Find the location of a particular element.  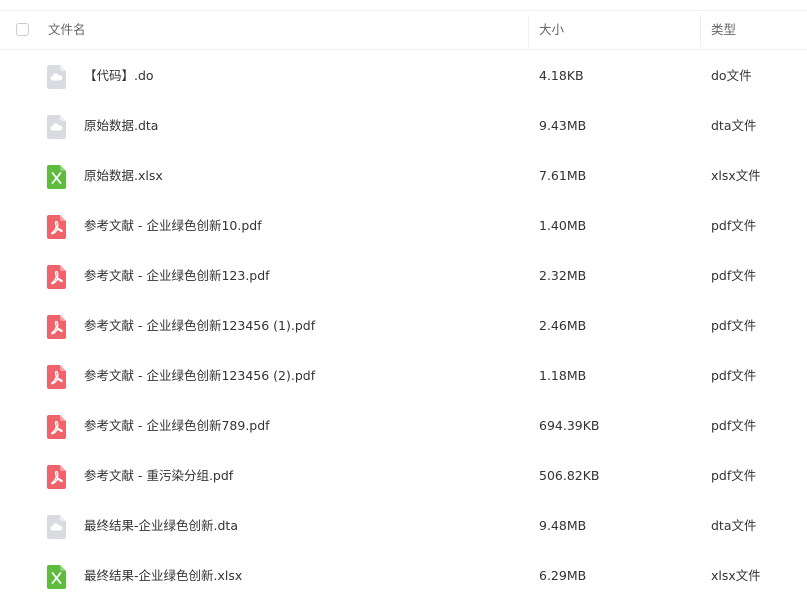

select-all-checkbox is located at coordinates (22, 29).